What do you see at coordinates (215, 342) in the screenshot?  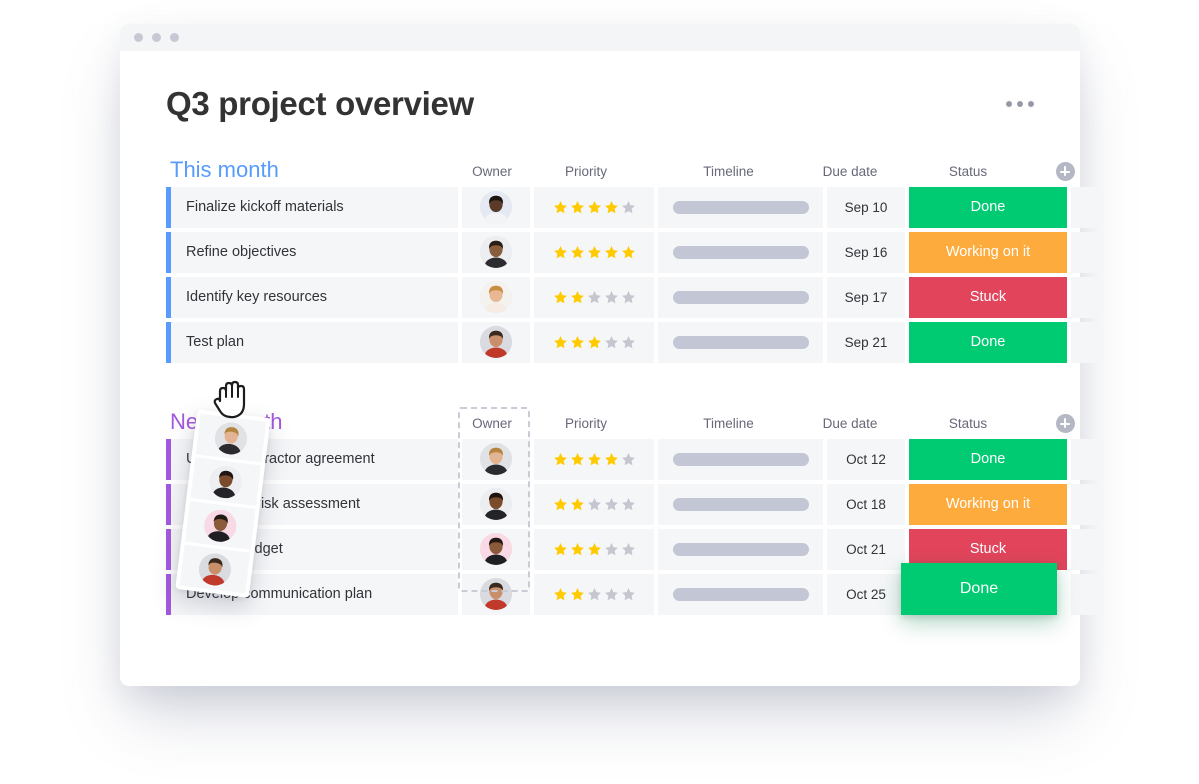 I see `row-name-label: Test plan` at bounding box center [215, 342].